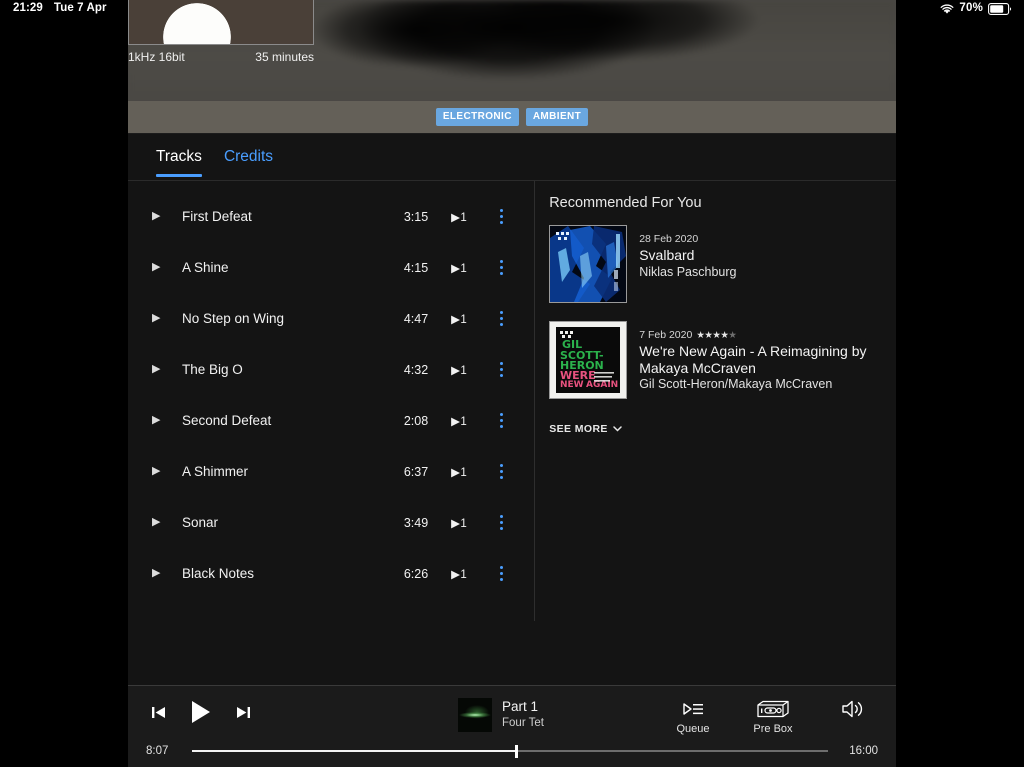  Describe the element at coordinates (248, 162) in the screenshot. I see `tab-credits: Credits` at that location.